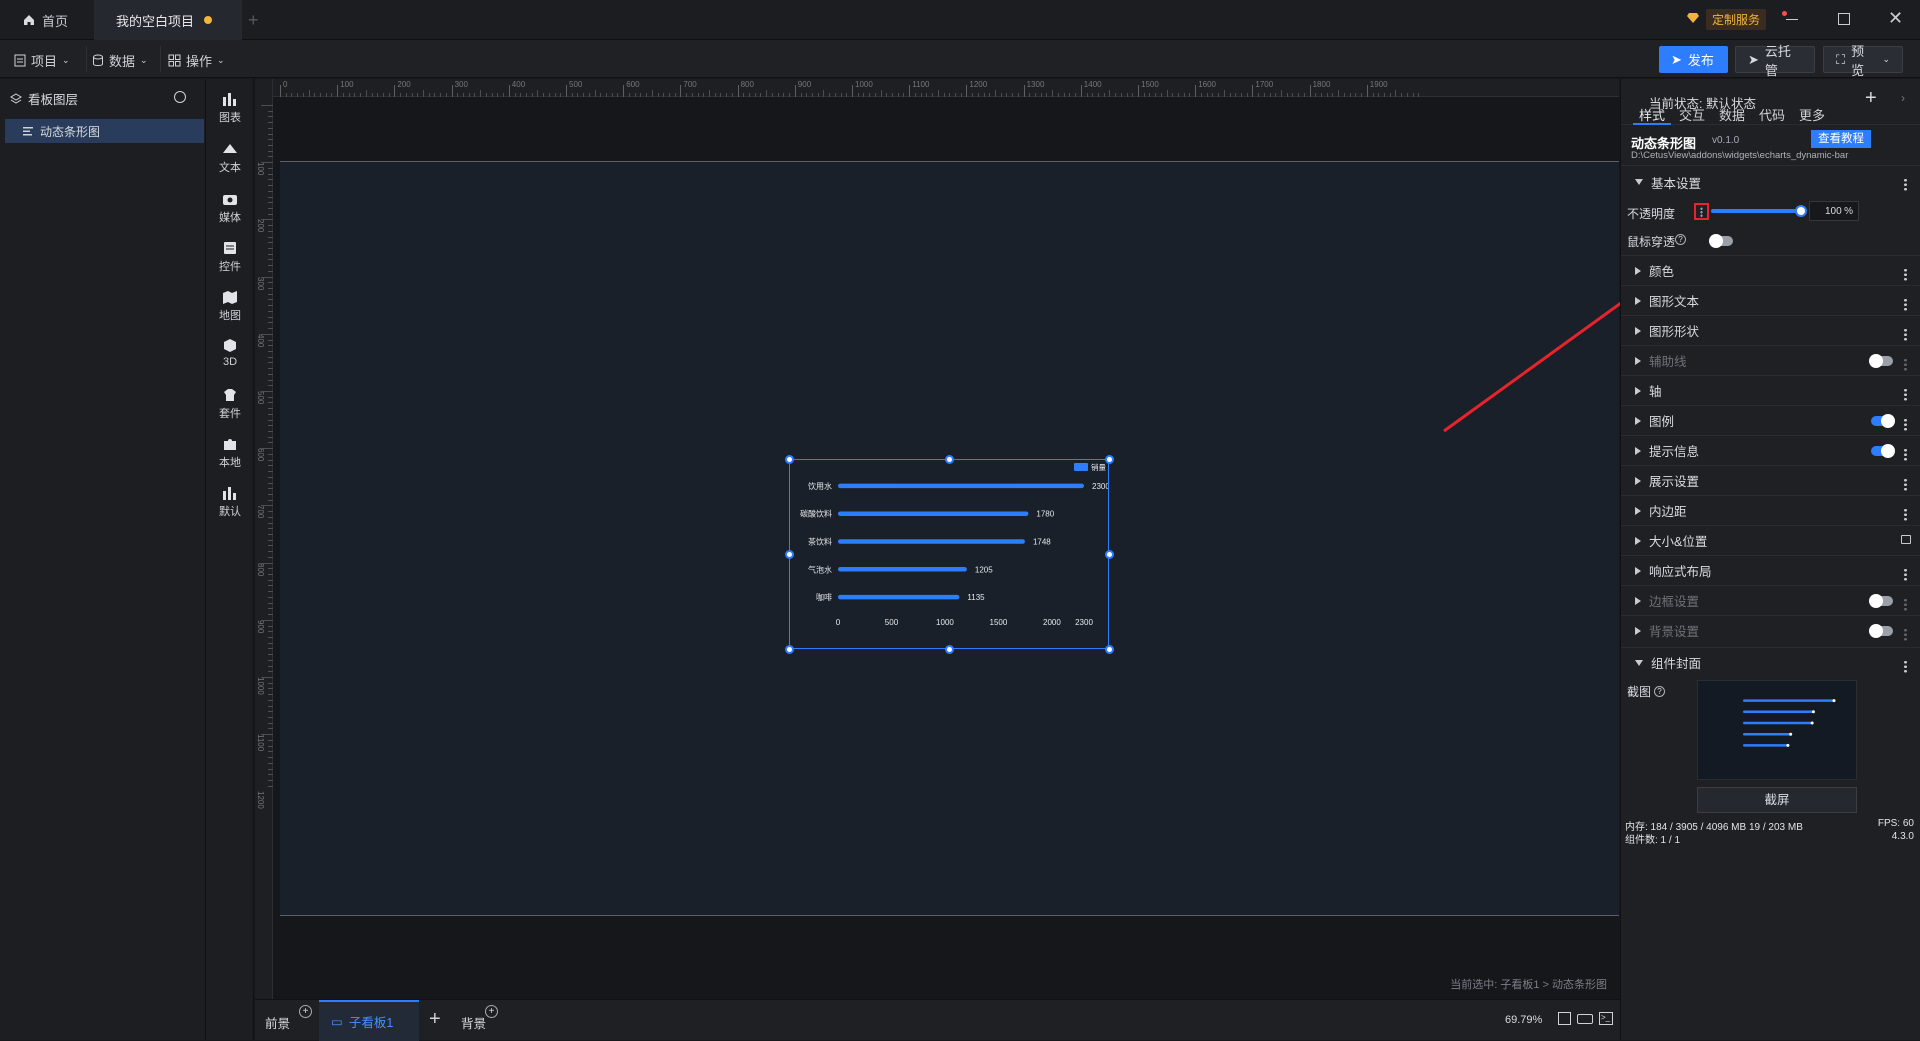 Image resolution: width=1920 pixels, height=1041 pixels. What do you see at coordinates (1775, 61) in the screenshot?
I see `cloud-hosting-button: ➤ 云托管` at bounding box center [1775, 61].